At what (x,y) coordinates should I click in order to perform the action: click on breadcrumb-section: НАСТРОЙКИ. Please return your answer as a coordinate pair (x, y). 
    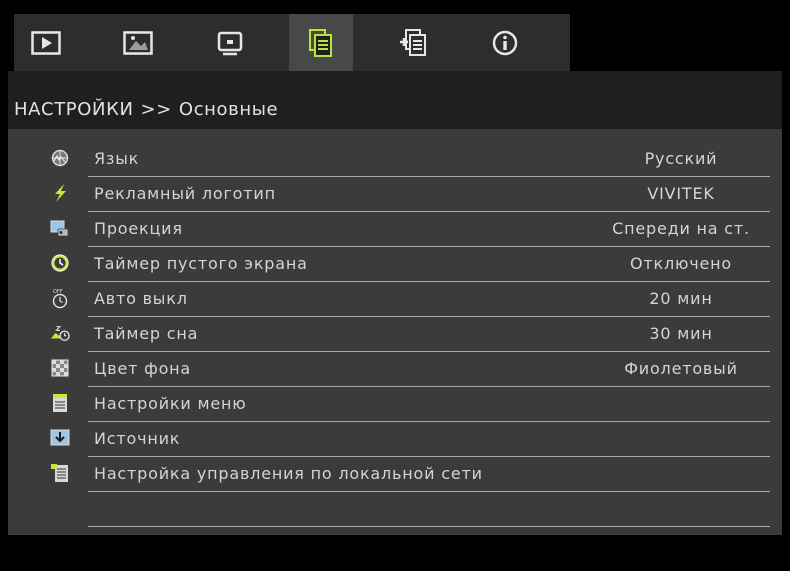
    Looking at the image, I should click on (74, 109).